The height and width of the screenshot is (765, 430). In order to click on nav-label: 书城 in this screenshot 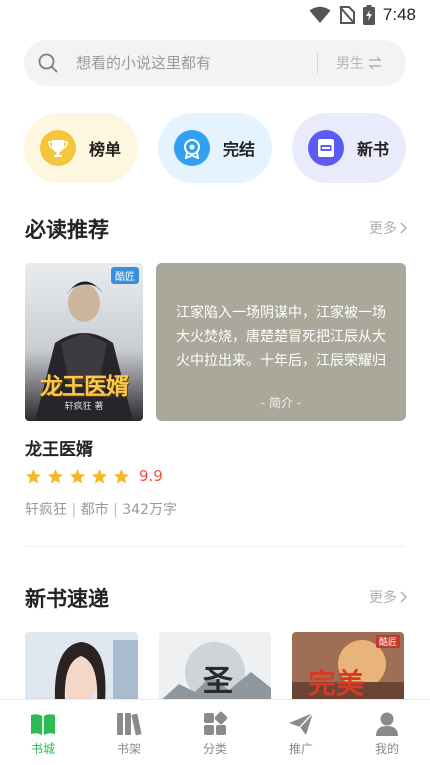, I will do `click(42, 749)`.